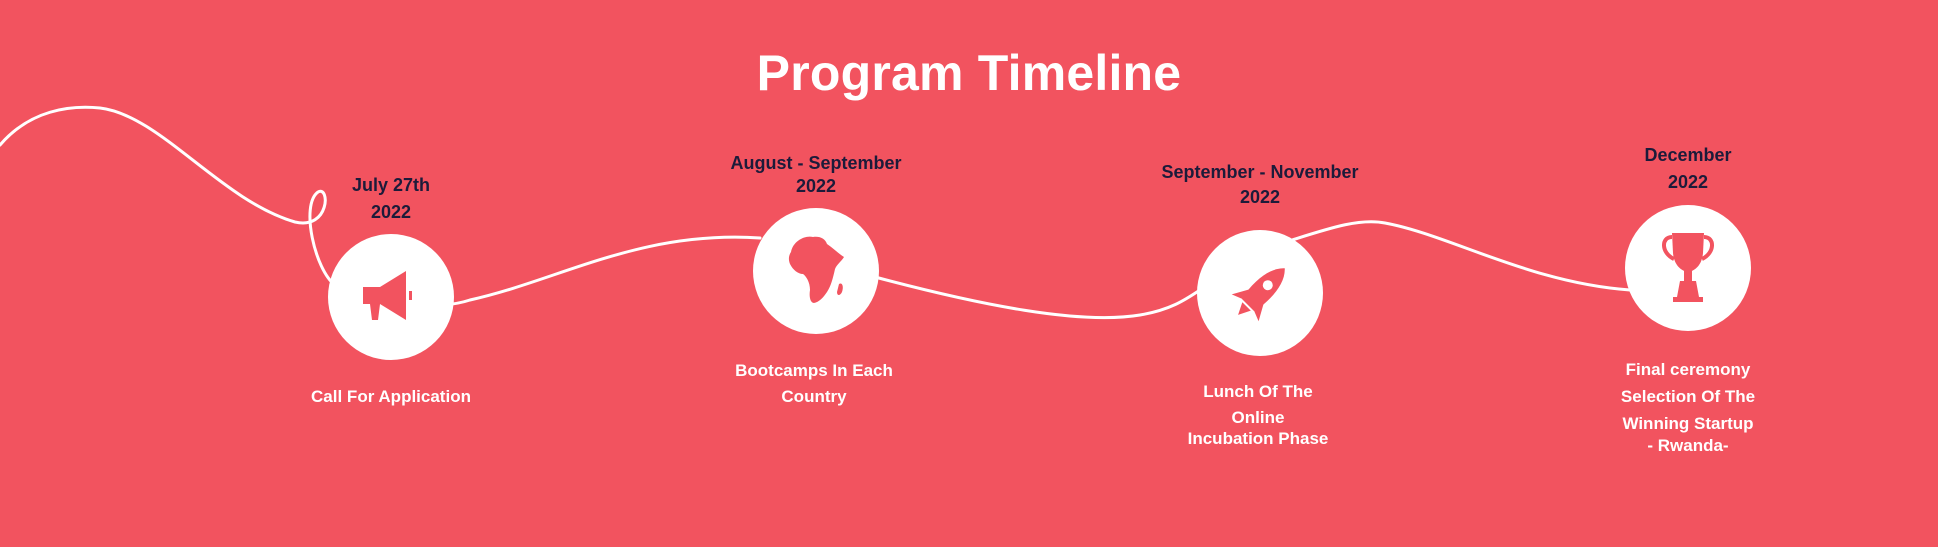  What do you see at coordinates (1258, 417) in the screenshot?
I see `milestone-label-line: Online` at bounding box center [1258, 417].